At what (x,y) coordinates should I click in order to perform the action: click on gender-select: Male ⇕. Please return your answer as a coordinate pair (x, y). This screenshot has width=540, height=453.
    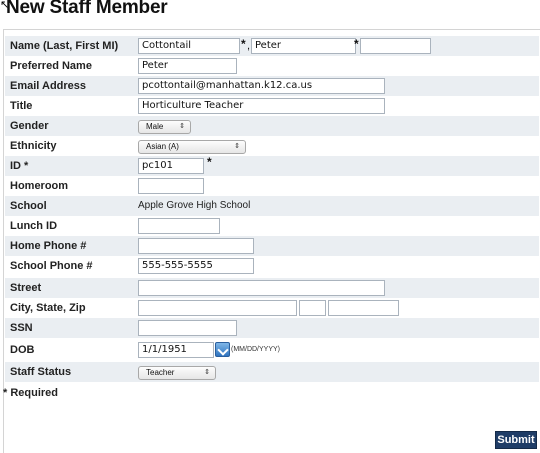
    Looking at the image, I should click on (164, 127).